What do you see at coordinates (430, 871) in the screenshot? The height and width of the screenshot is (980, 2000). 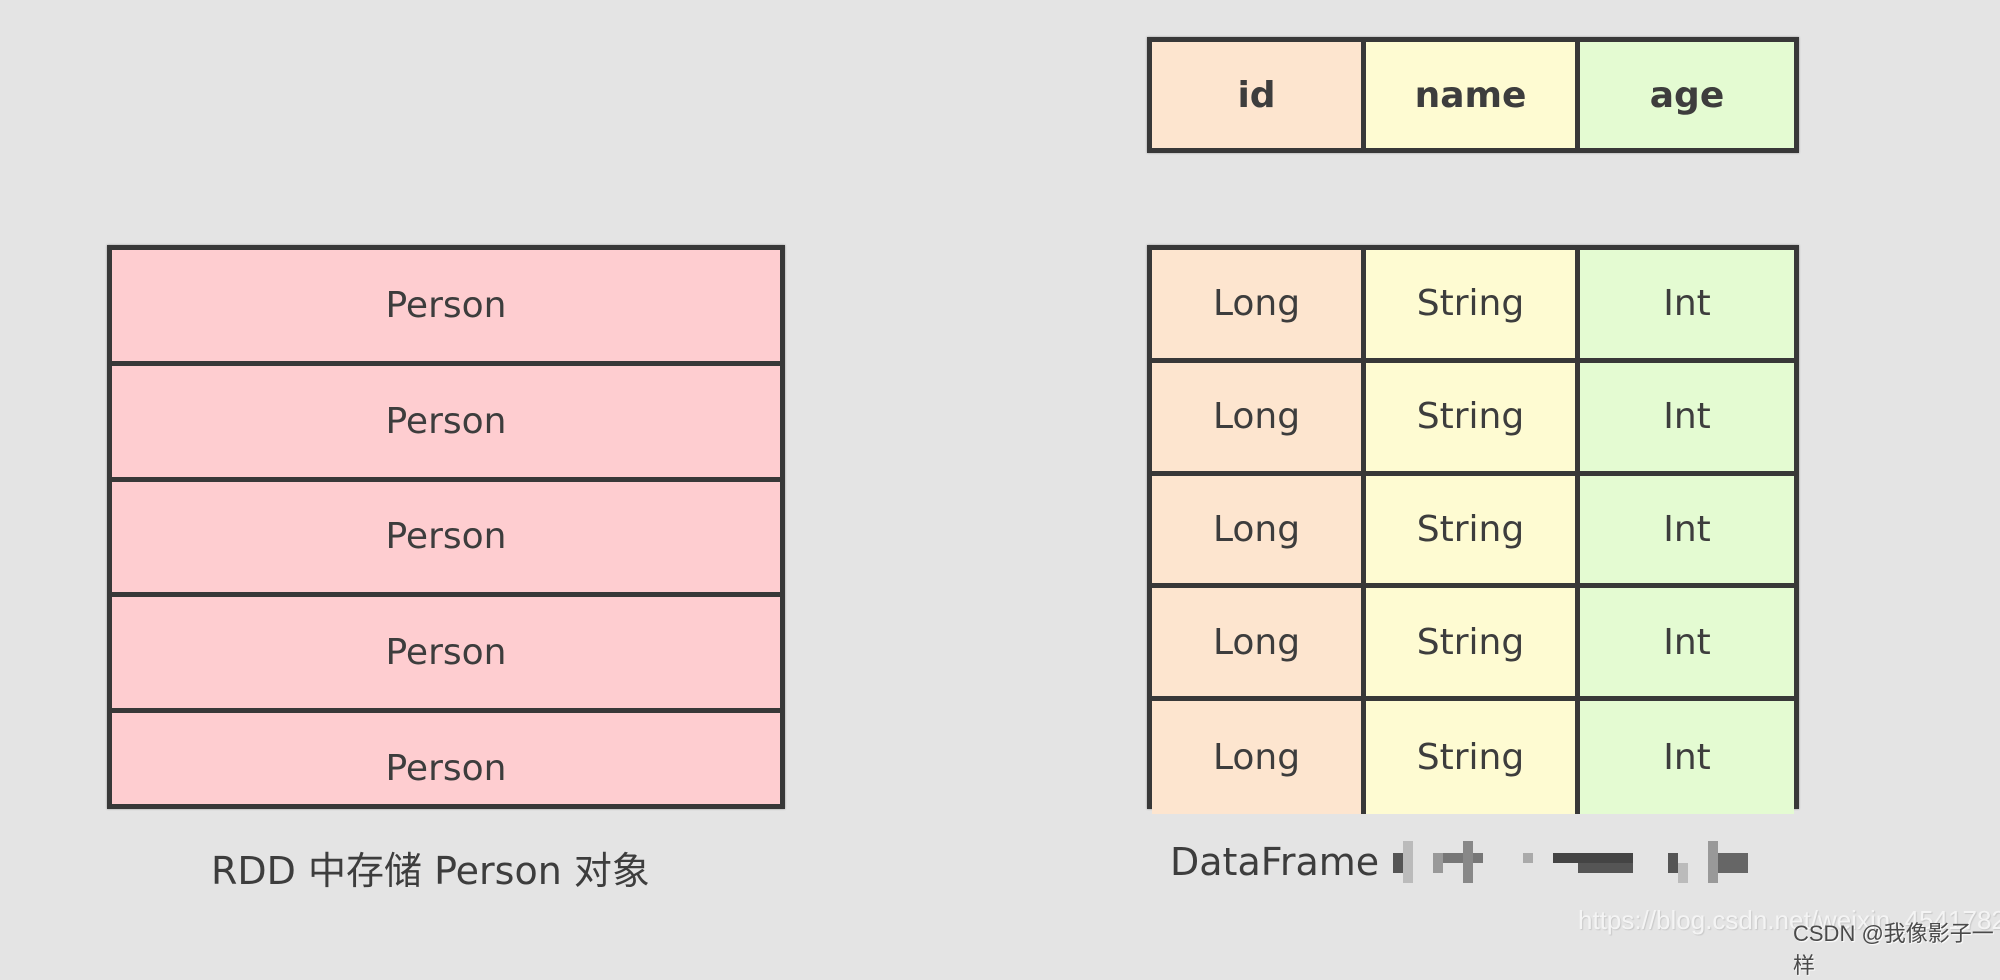 I see `rdd-caption: RDD 中存储 Person 对象` at bounding box center [430, 871].